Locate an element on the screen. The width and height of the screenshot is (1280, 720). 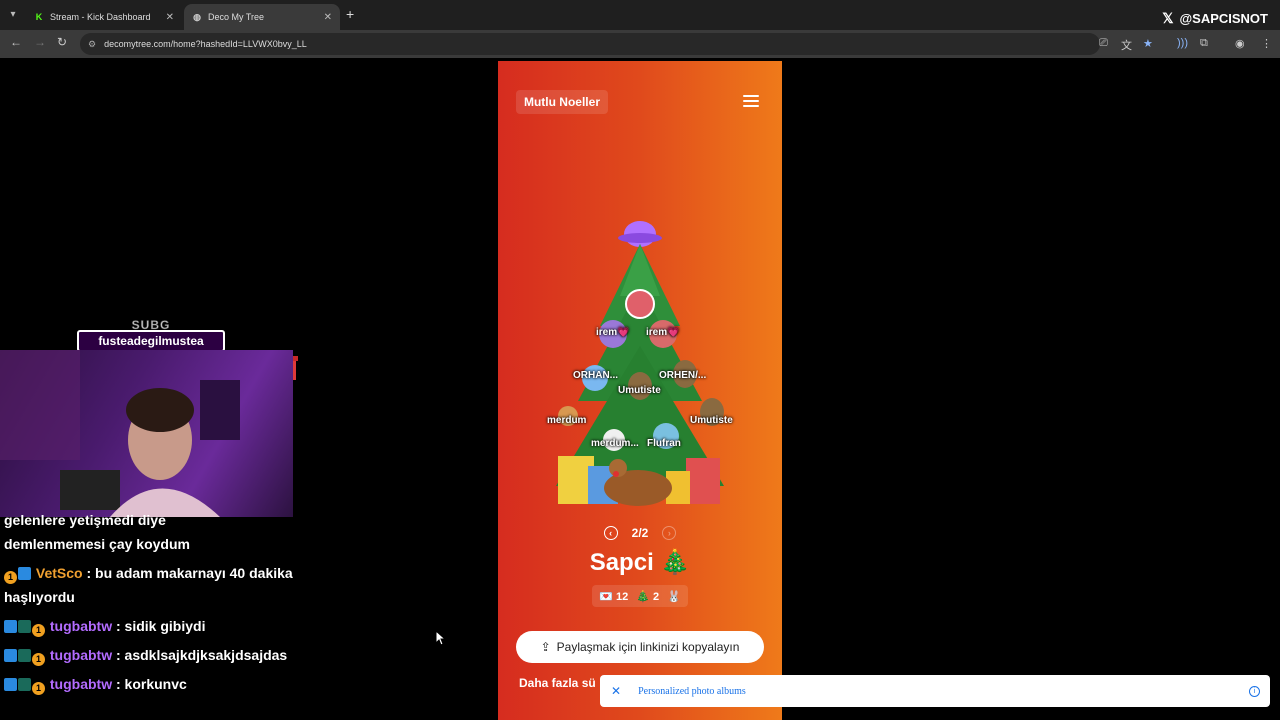
tab-search-chevron-icon: ▾ is located at coordinates (13, 14).